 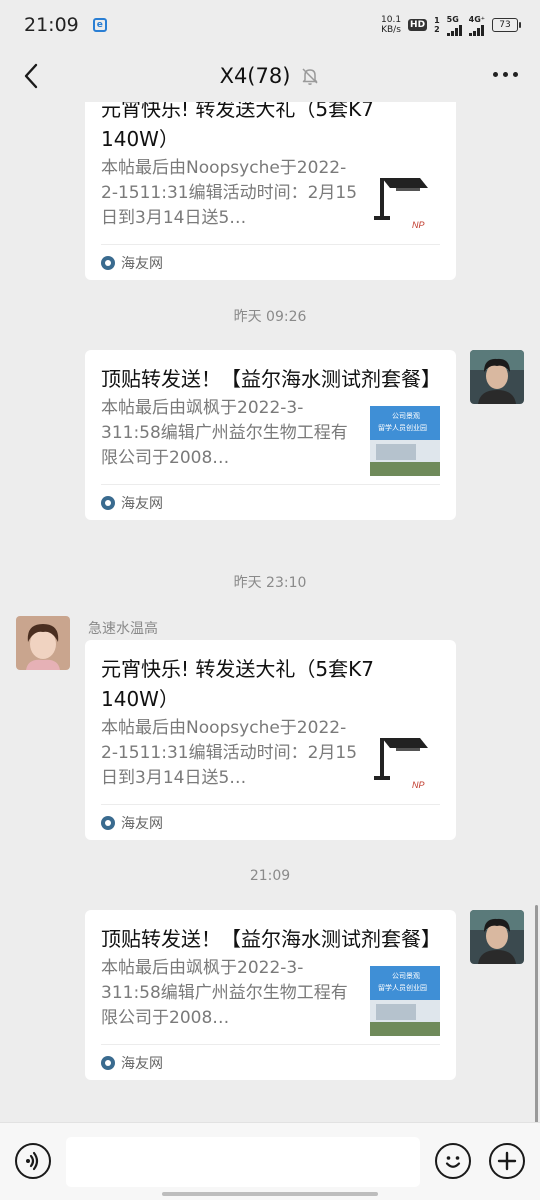 What do you see at coordinates (270, 1194) in the screenshot?
I see `home-indicator` at bounding box center [270, 1194].